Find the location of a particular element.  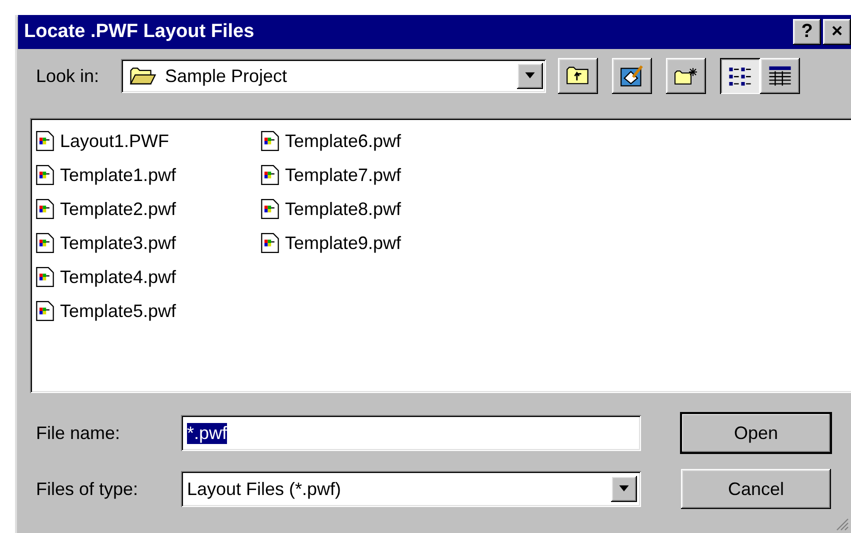

close-button: × is located at coordinates (837, 32).